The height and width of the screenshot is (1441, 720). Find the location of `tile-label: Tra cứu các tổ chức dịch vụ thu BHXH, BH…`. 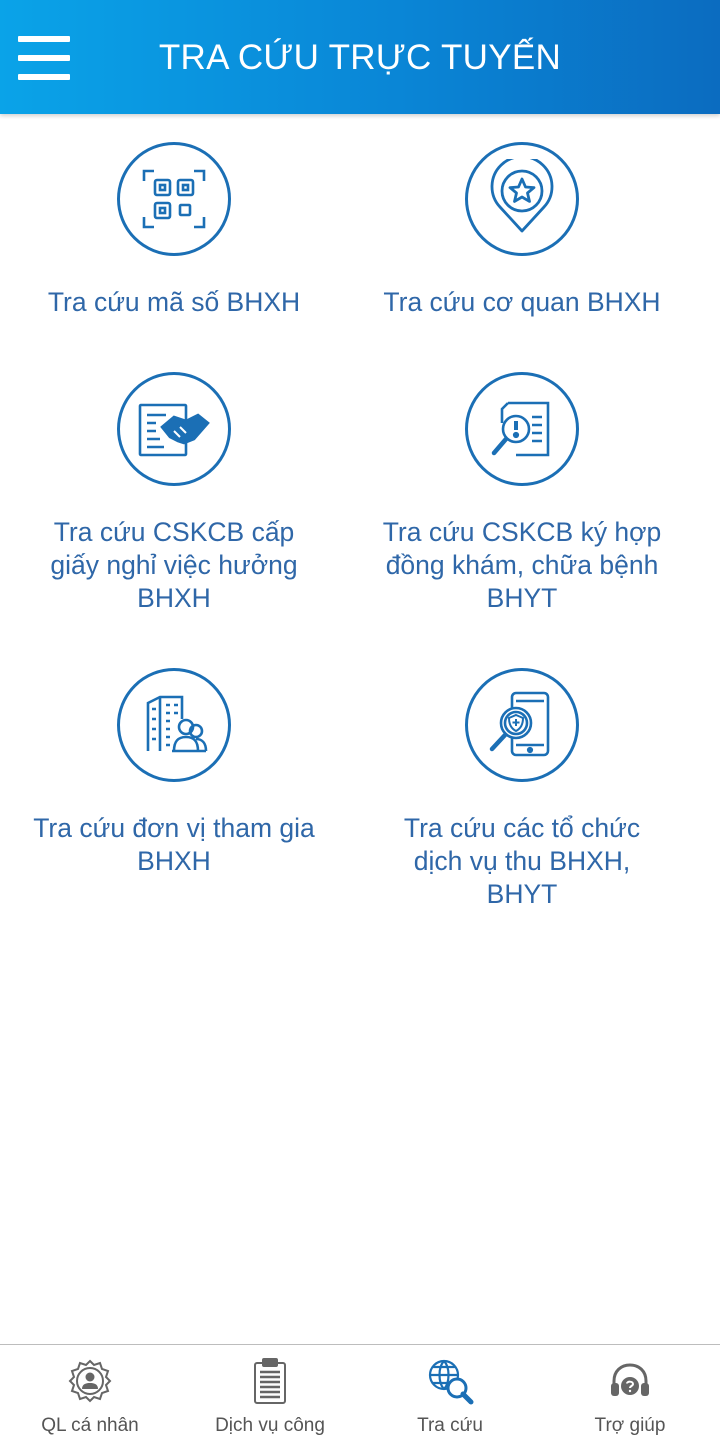

tile-label: Tra cứu các tổ chức dịch vụ thu BHXH, BH… is located at coordinates (522, 861).